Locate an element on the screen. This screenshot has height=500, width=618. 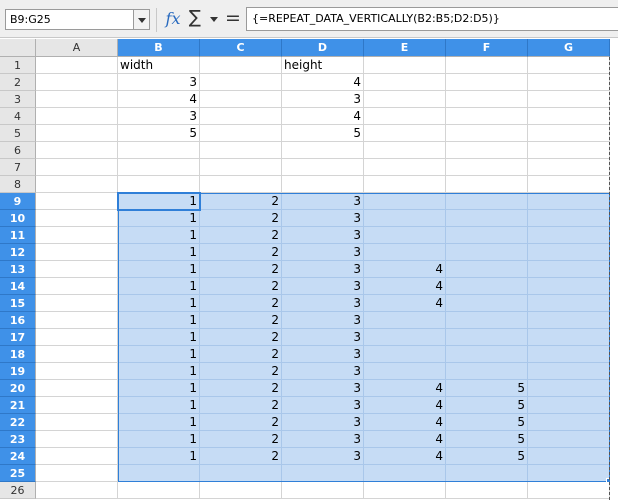
cell-b17: 1 is located at coordinates (159, 337).